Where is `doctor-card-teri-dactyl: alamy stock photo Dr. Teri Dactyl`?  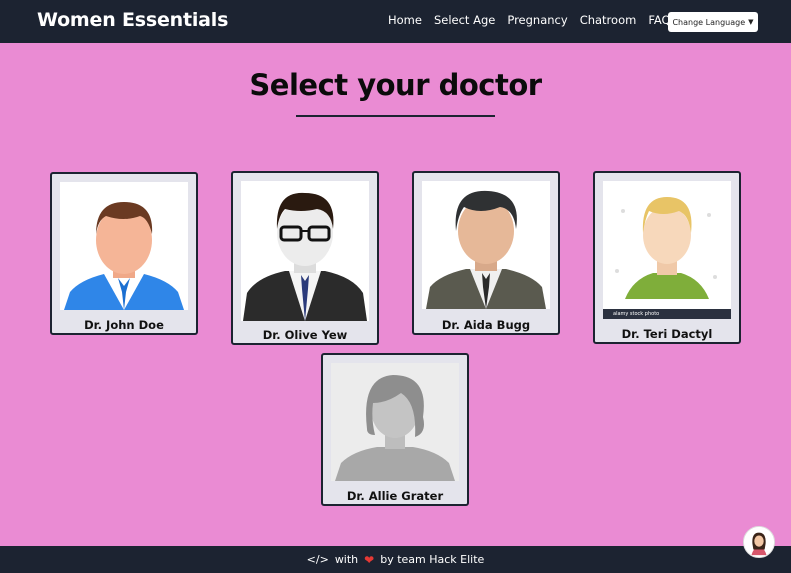 doctor-card-teri-dactyl: alamy stock photo Dr. Teri Dactyl is located at coordinates (667, 257).